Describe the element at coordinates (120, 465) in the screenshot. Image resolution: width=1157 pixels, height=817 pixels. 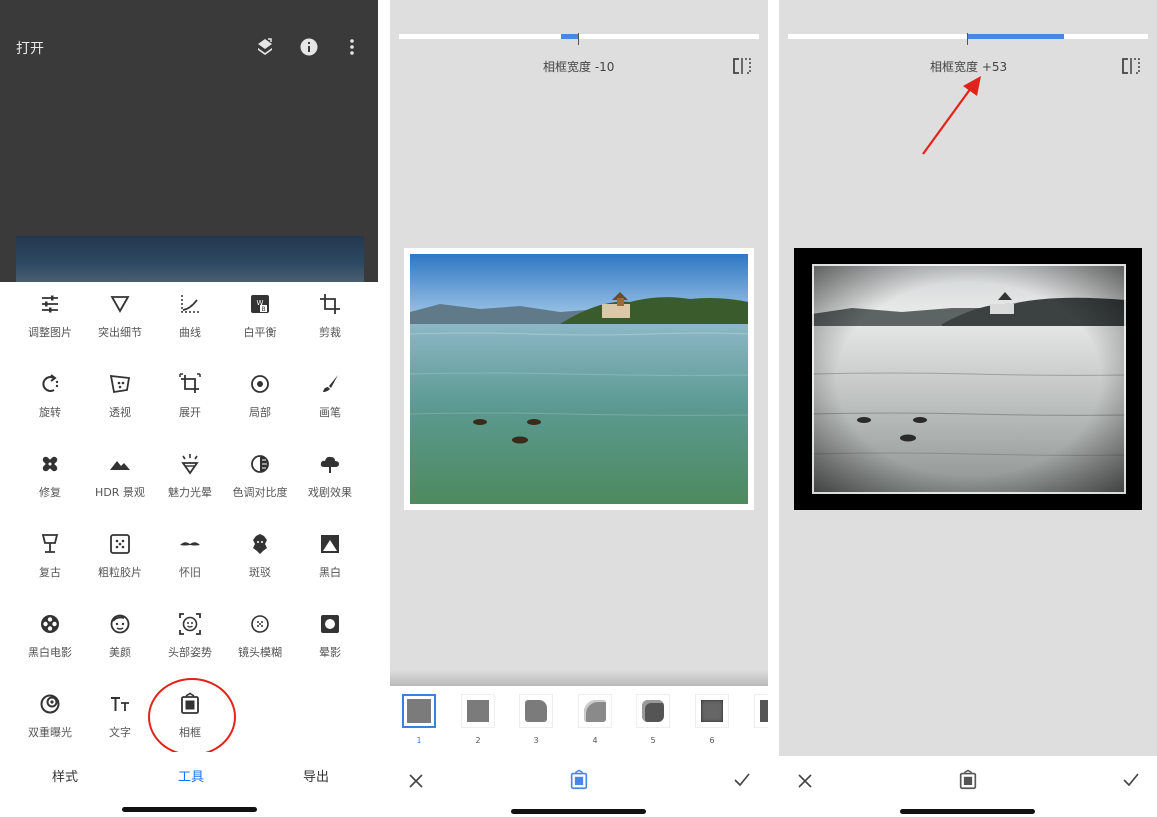
I see `hdr-icon` at that location.